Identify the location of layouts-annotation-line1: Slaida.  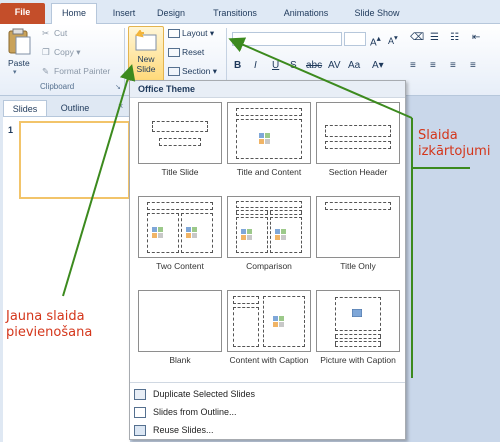
(438, 135).